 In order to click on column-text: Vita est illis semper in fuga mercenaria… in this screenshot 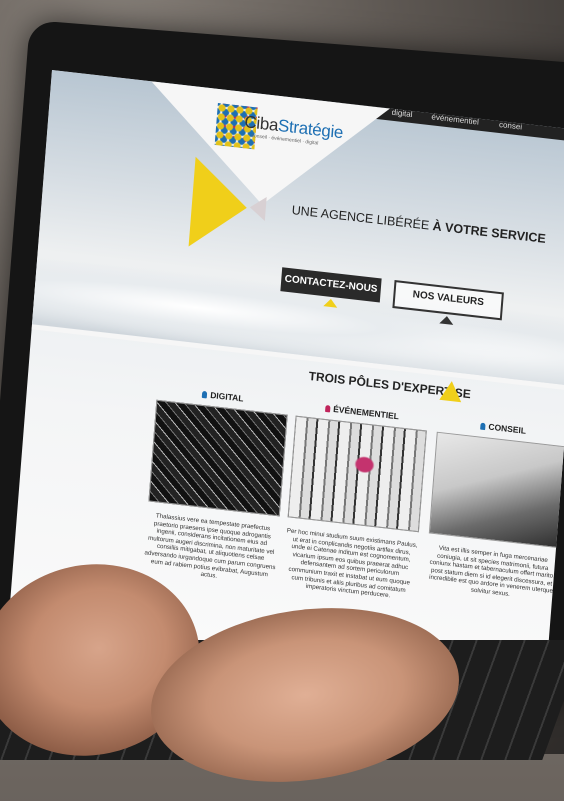, I will do `click(491, 571)`.